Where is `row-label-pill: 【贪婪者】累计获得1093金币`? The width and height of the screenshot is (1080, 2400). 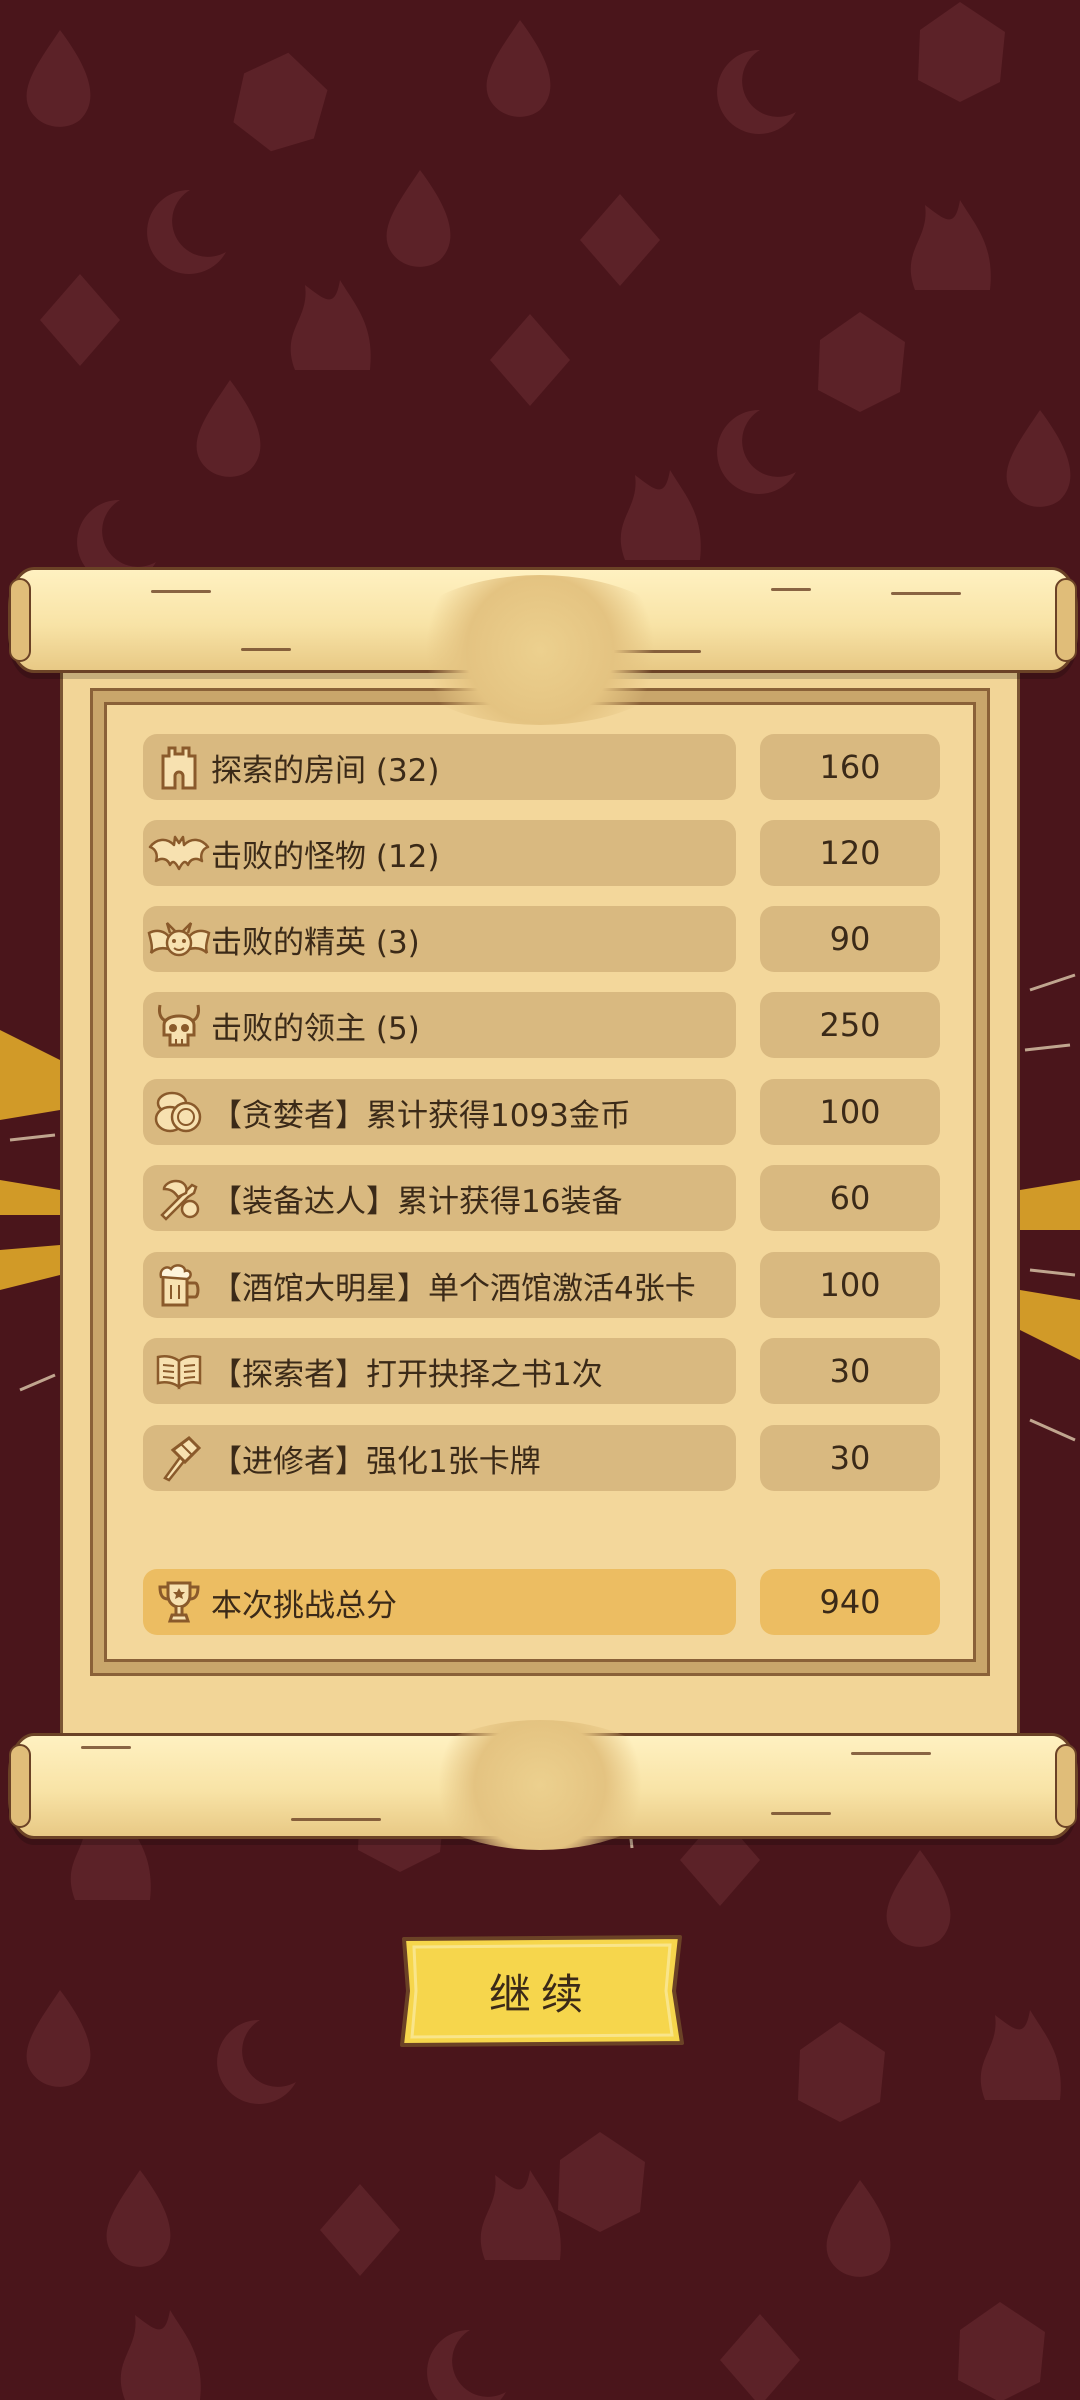
row-label-pill: 【贪婪者】累计获得1093金币 is located at coordinates (439, 1112).